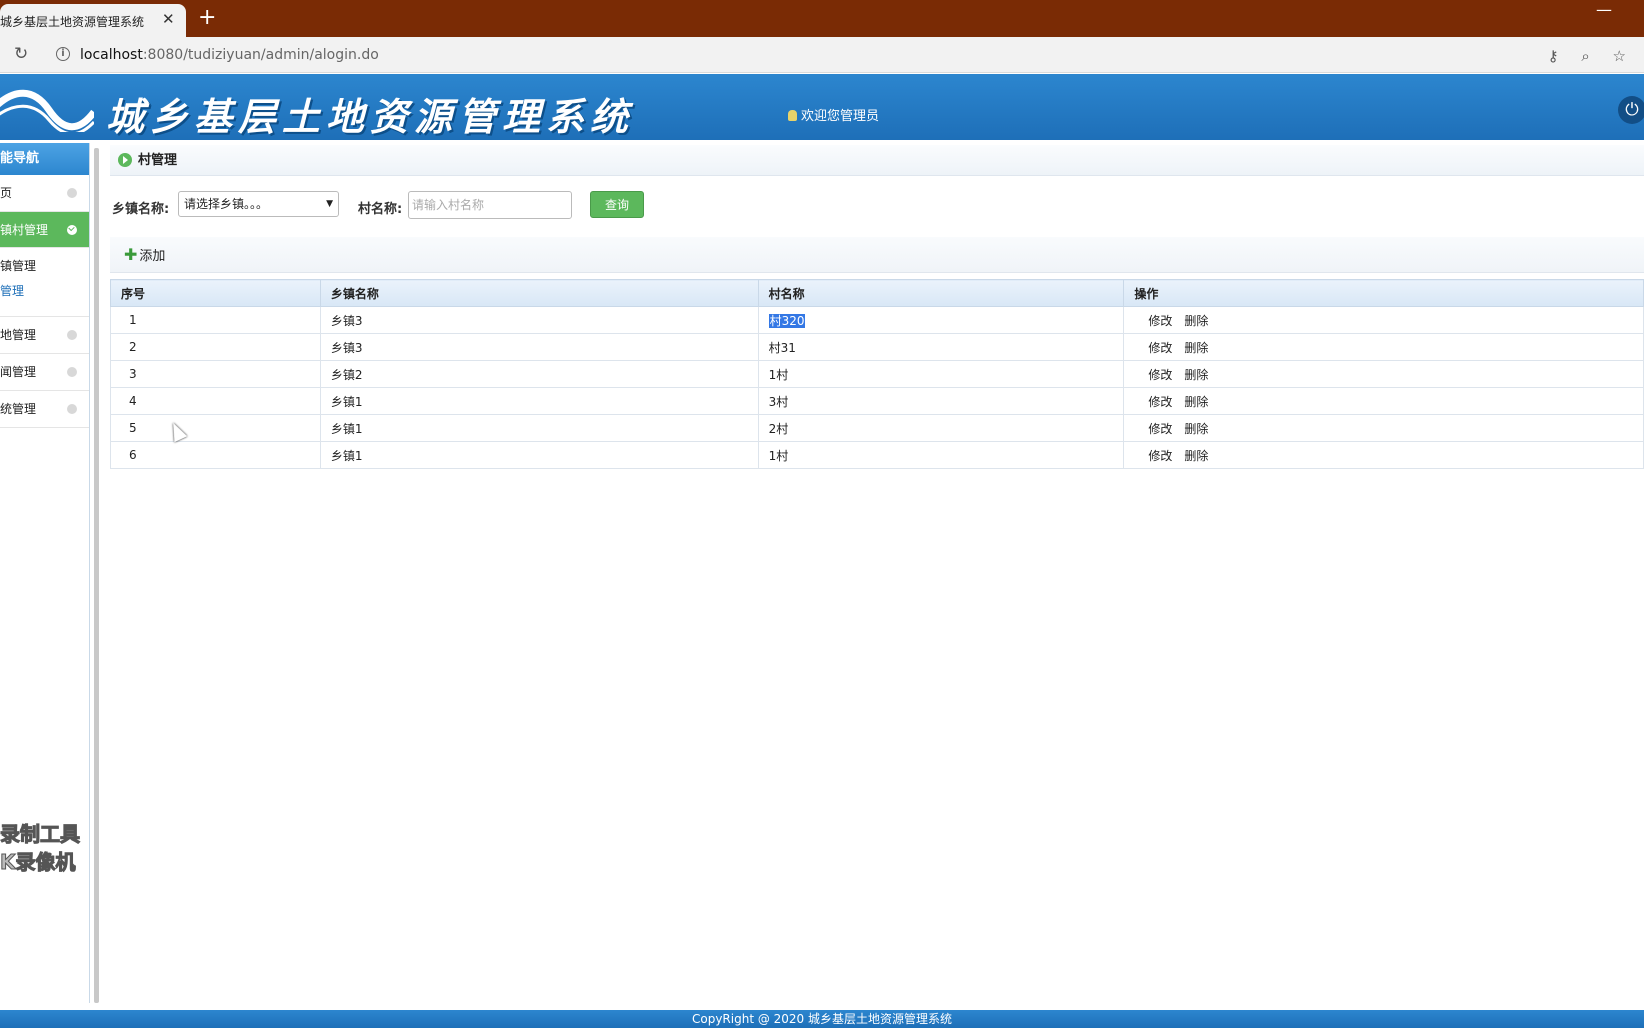  What do you see at coordinates (941, 320) in the screenshot?
I see `cell-village: 村320` at bounding box center [941, 320].